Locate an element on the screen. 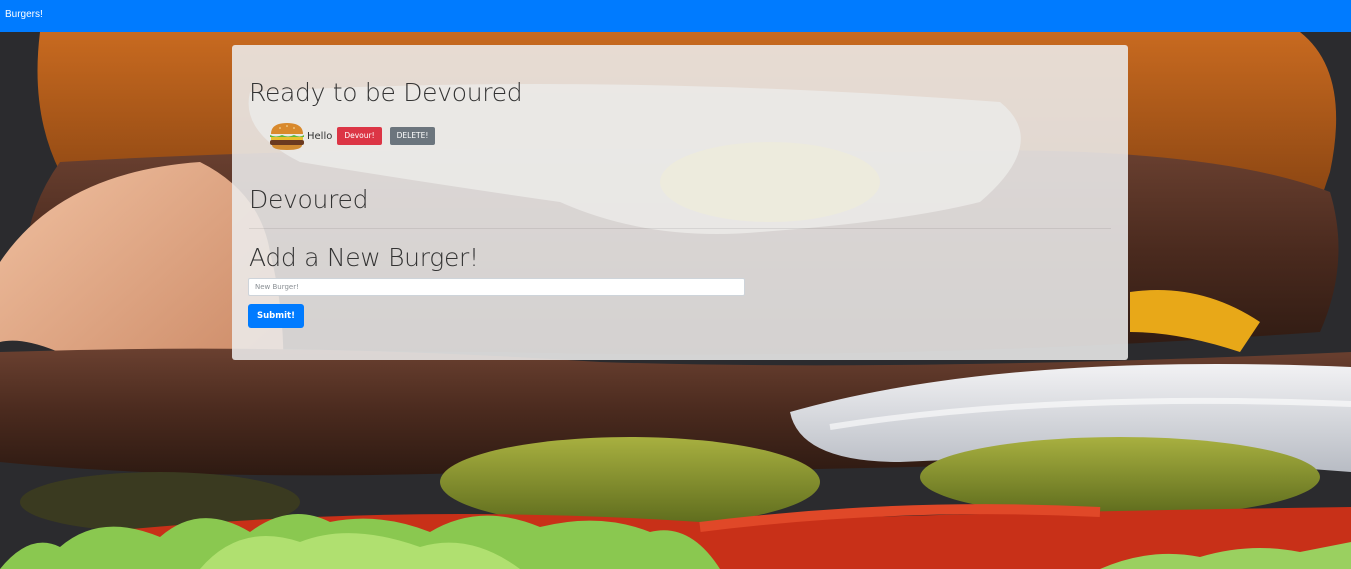  devour-button: Devour! is located at coordinates (359, 136).